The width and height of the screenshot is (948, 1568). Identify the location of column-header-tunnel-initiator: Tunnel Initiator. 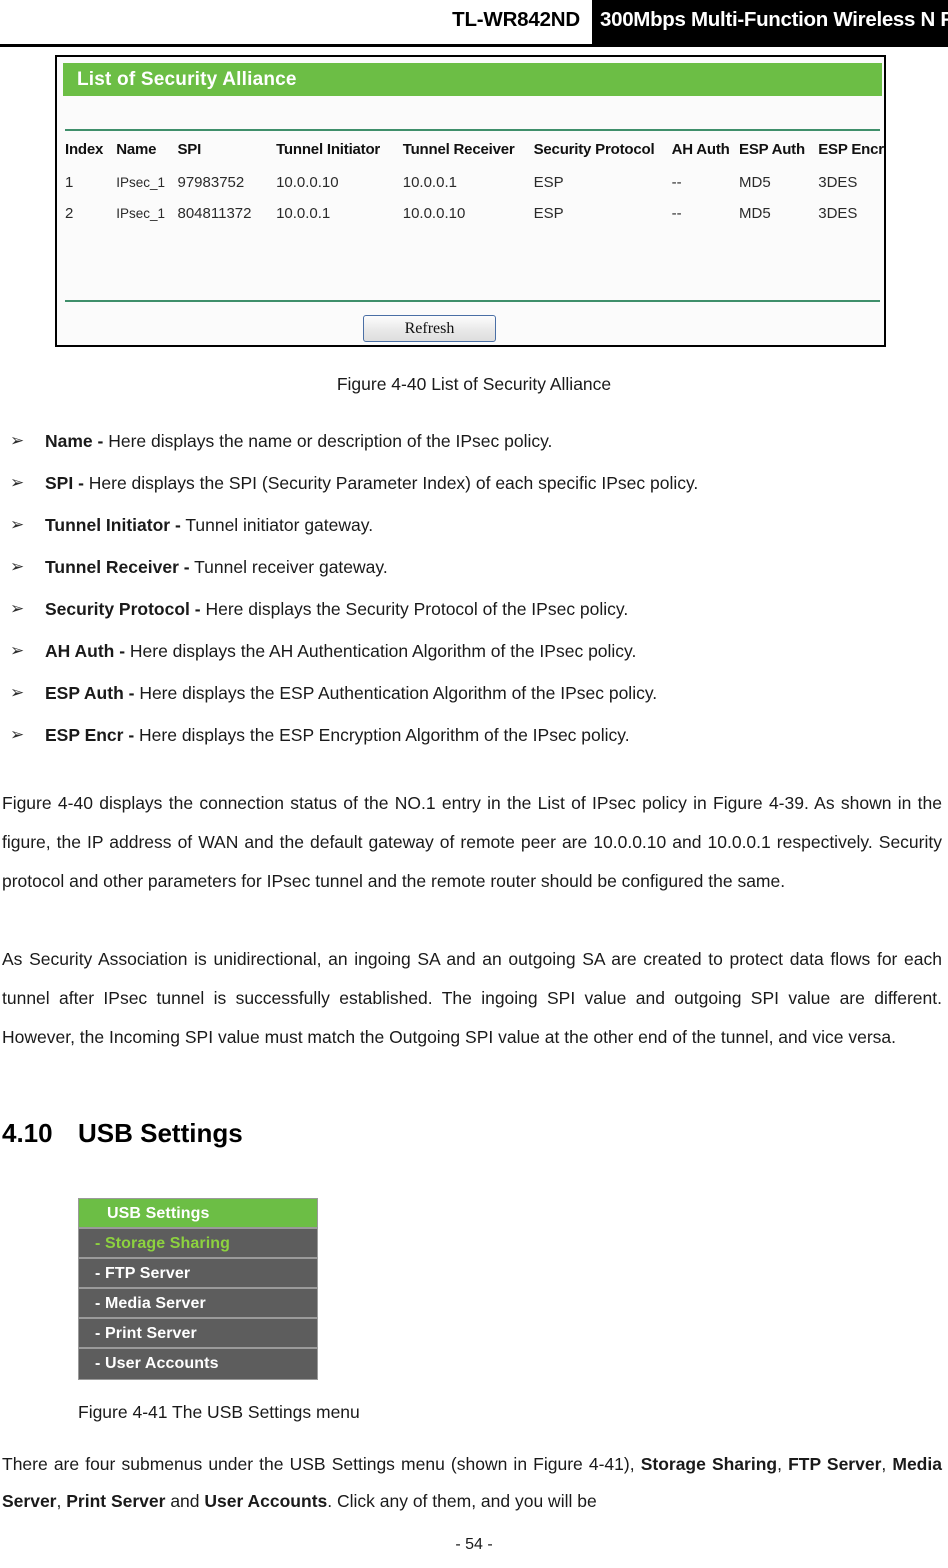
(328, 149).